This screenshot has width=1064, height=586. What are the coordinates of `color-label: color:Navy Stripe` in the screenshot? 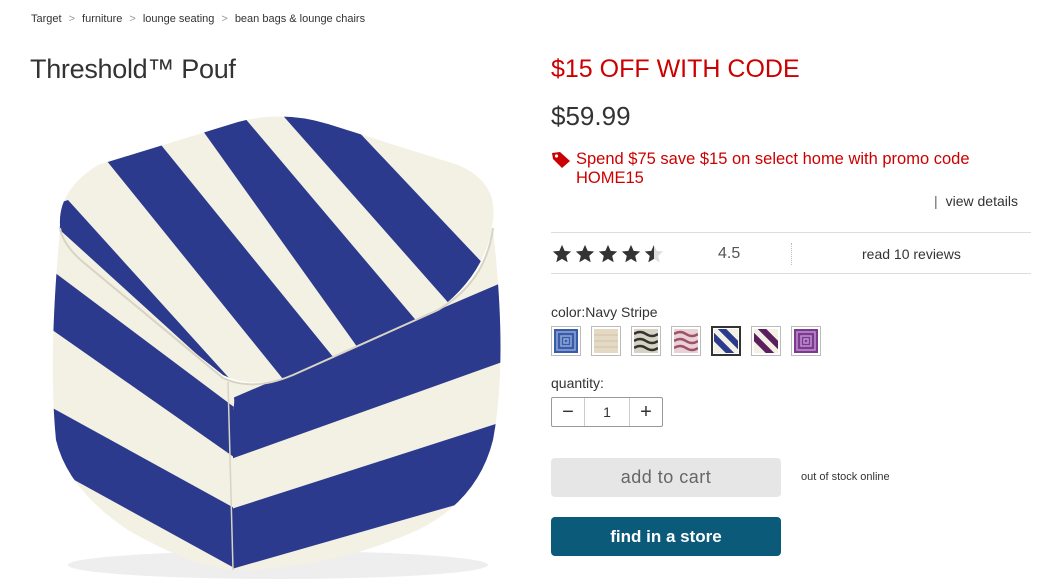 It's located at (604, 312).